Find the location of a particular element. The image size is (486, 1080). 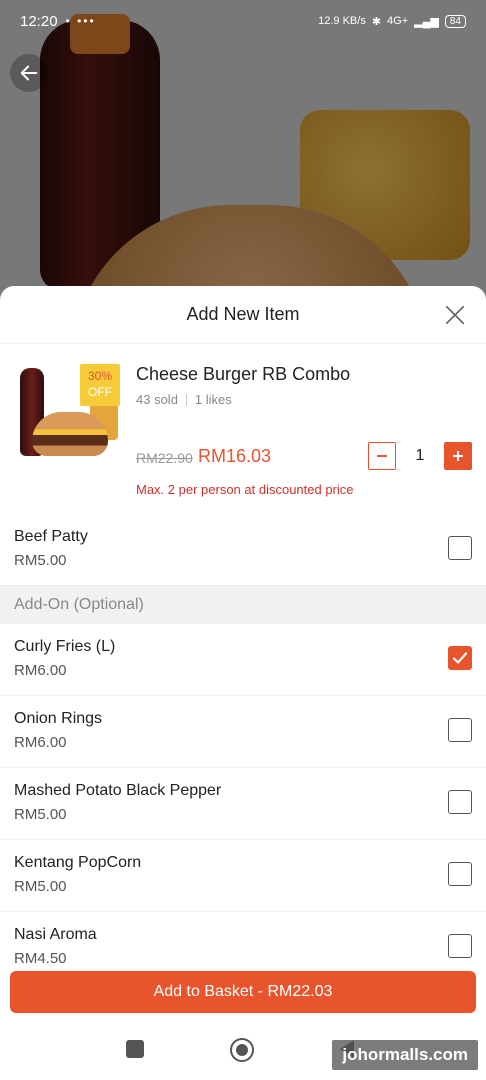

back-button is located at coordinates (29, 73).